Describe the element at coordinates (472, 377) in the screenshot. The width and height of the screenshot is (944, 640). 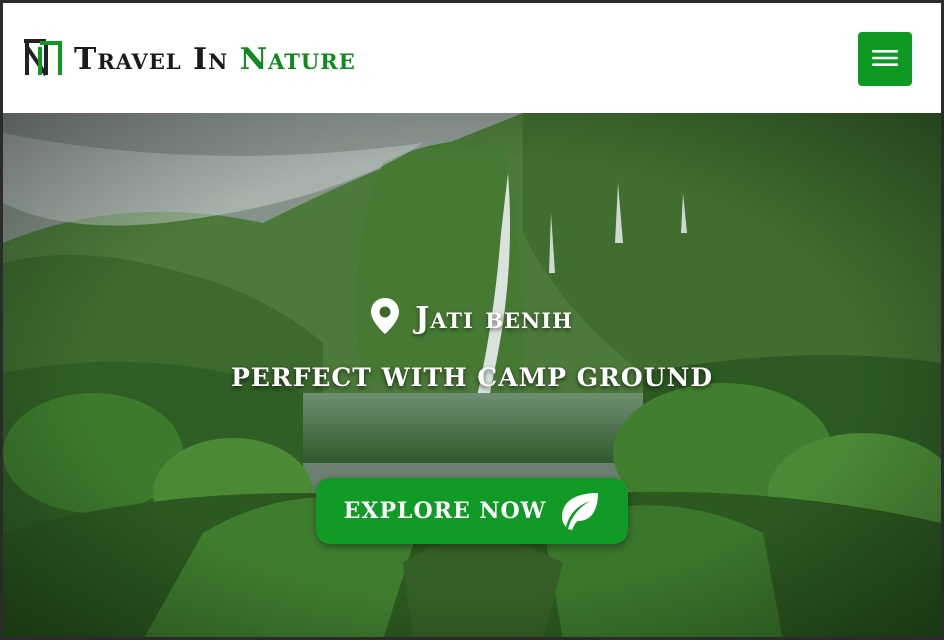
I see `hero-tagline: perfect with camp ground` at that location.